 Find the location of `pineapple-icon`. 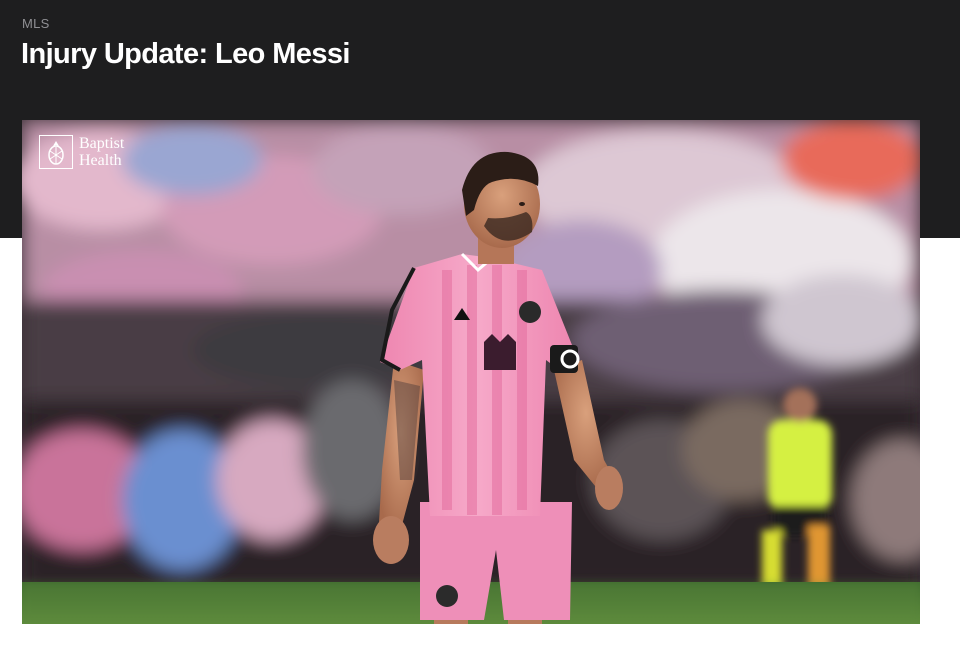

pineapple-icon is located at coordinates (56, 152).